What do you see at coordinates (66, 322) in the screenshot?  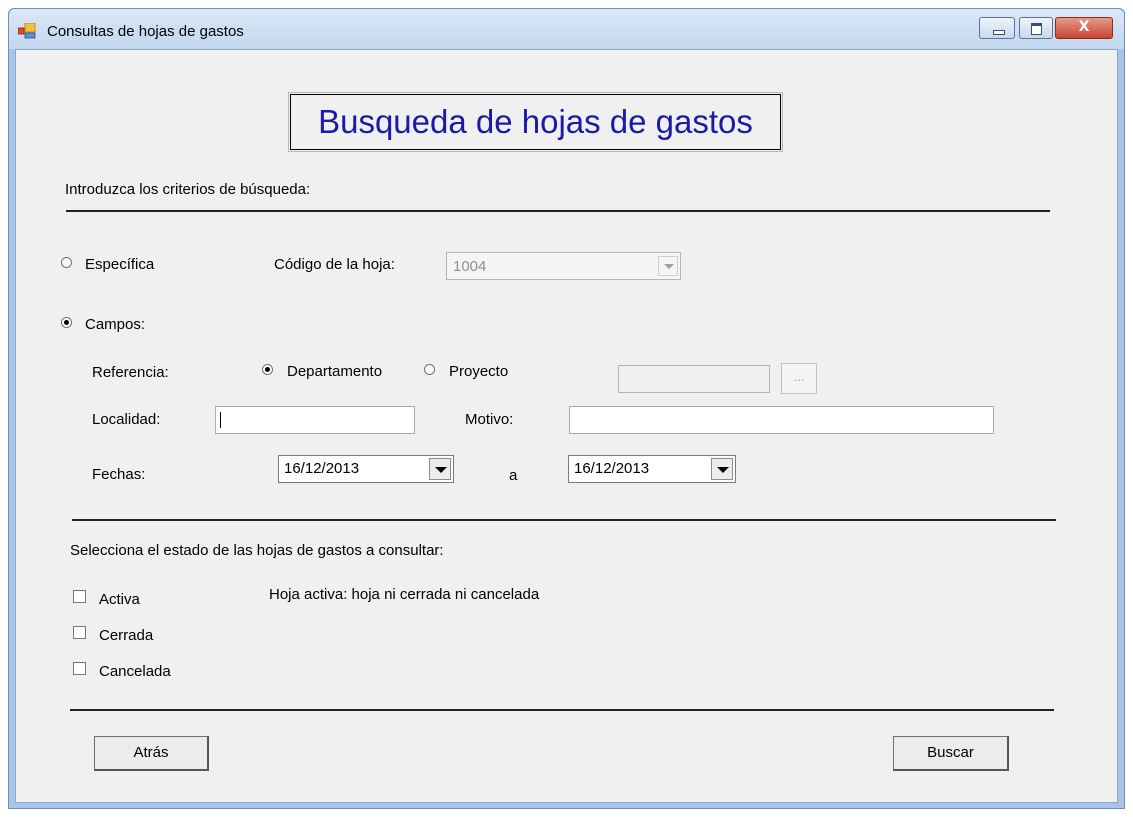 I see `fields-radio` at bounding box center [66, 322].